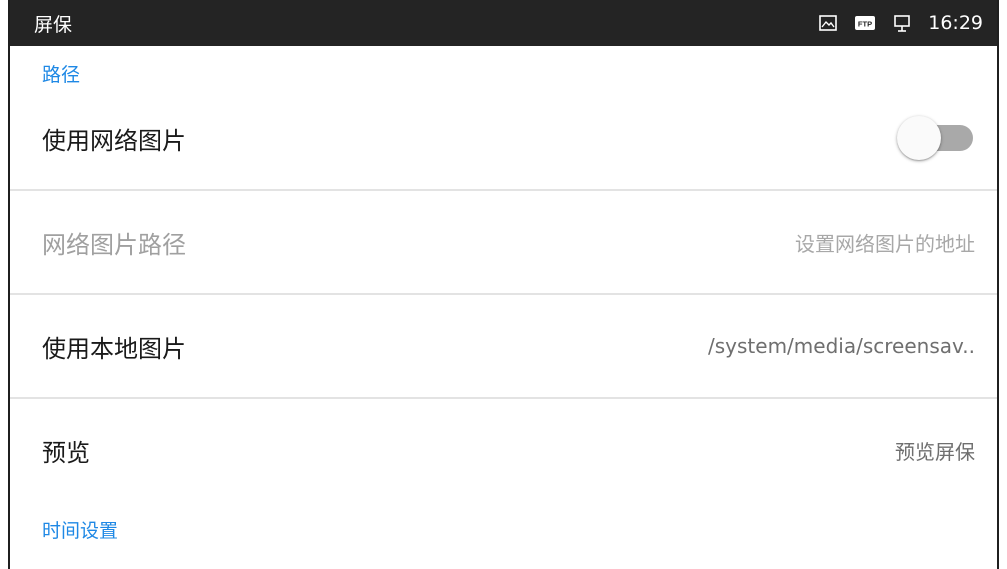  Describe the element at coordinates (841, 346) in the screenshot. I see `row-value: /system/media/screensav..` at that location.